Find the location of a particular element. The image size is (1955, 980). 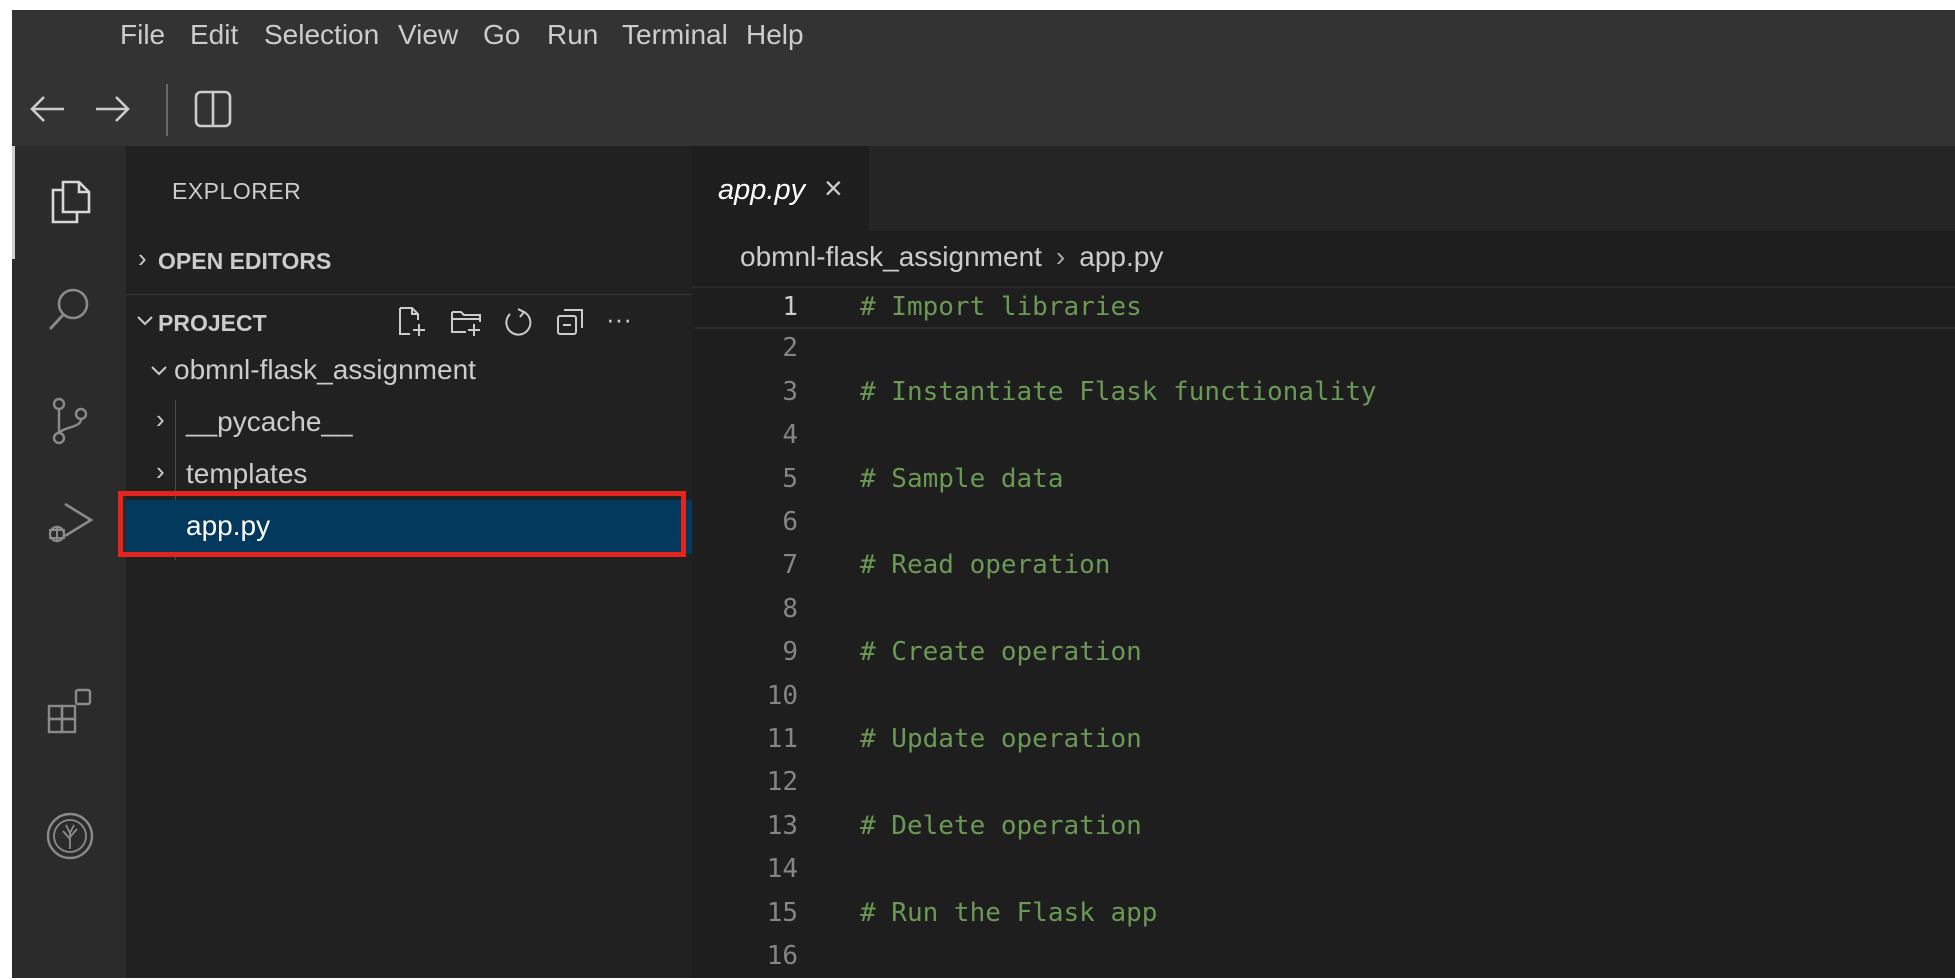

title-navigation-bar is located at coordinates (983, 106).